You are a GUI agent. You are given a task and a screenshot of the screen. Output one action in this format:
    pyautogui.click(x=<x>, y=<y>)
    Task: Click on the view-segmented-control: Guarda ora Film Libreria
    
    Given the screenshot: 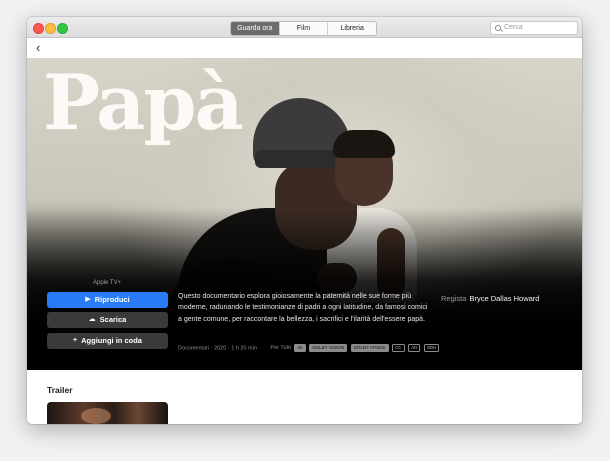 What is the action you would take?
    pyautogui.click(x=303, y=28)
    